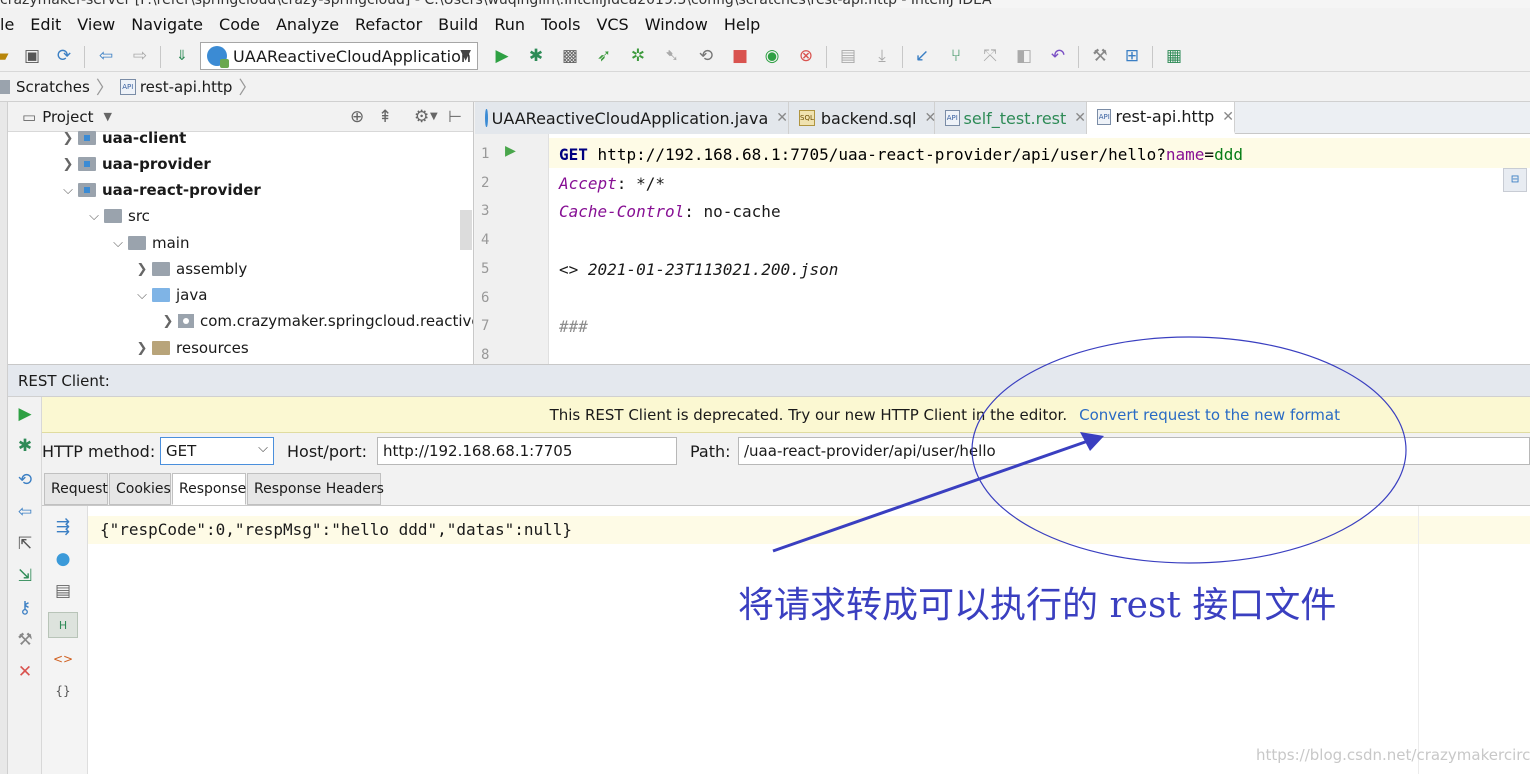  What do you see at coordinates (339, 56) in the screenshot?
I see `run-configuration-select: UAAReactiveCloudApplication ▼` at bounding box center [339, 56].